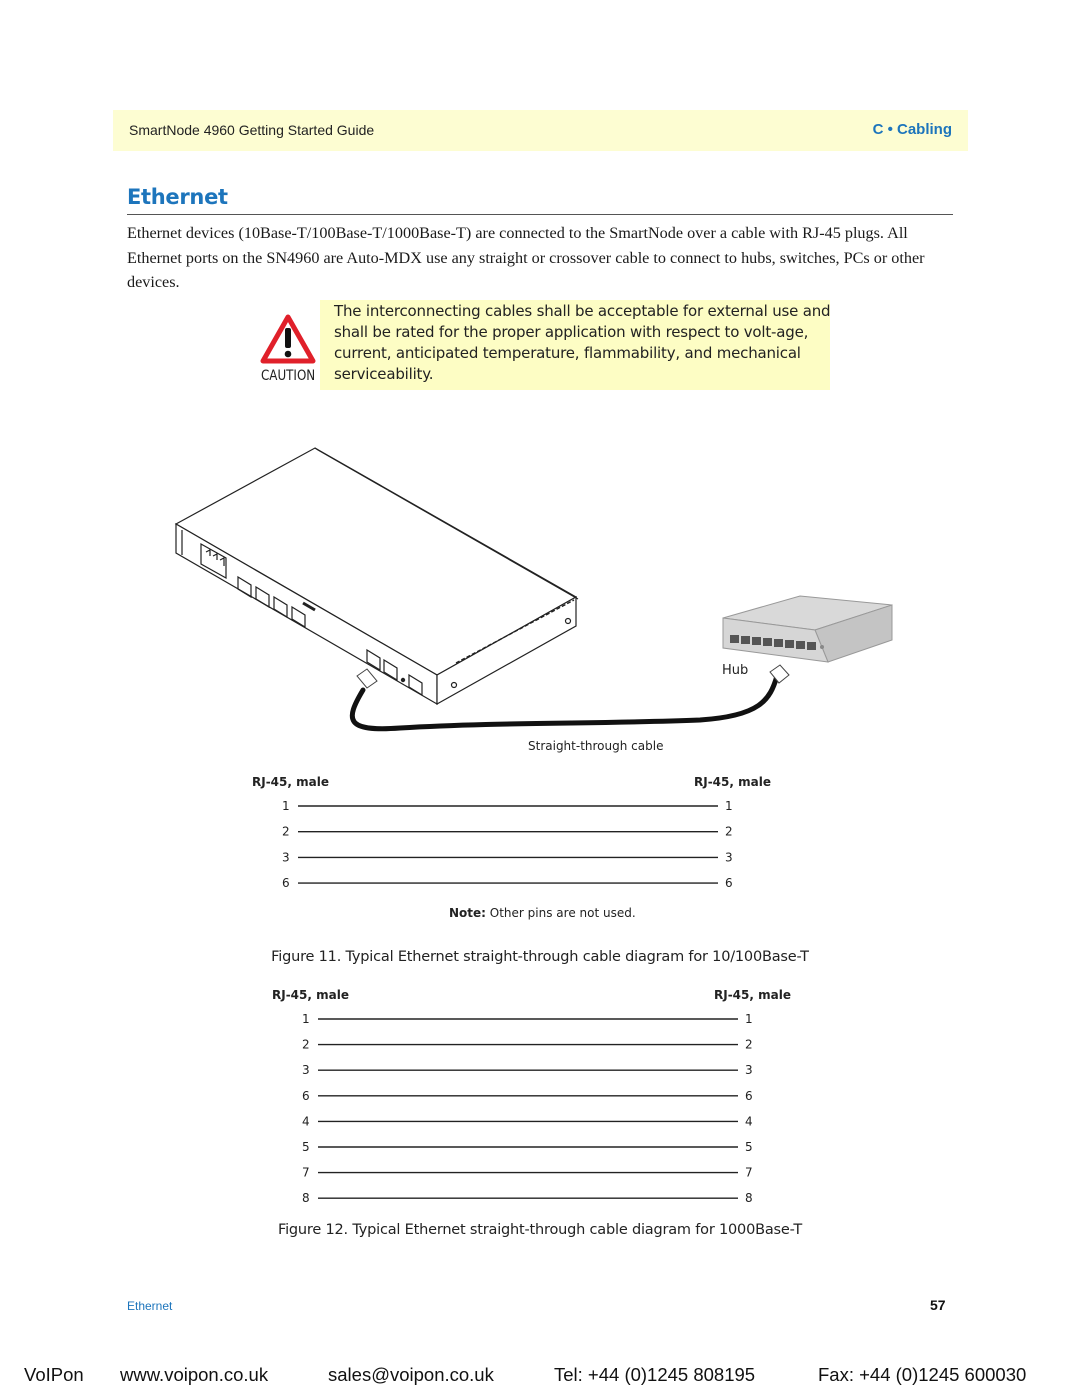 This screenshot has width=1080, height=1397. What do you see at coordinates (749, 1198) in the screenshot?
I see `pin-number-right: 8` at bounding box center [749, 1198].